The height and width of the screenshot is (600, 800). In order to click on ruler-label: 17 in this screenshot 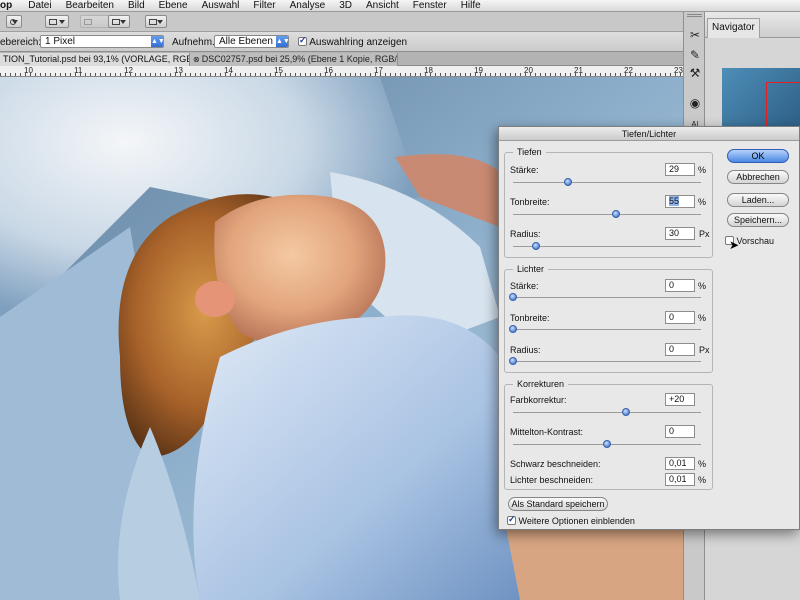, I will do `click(378, 70)`.